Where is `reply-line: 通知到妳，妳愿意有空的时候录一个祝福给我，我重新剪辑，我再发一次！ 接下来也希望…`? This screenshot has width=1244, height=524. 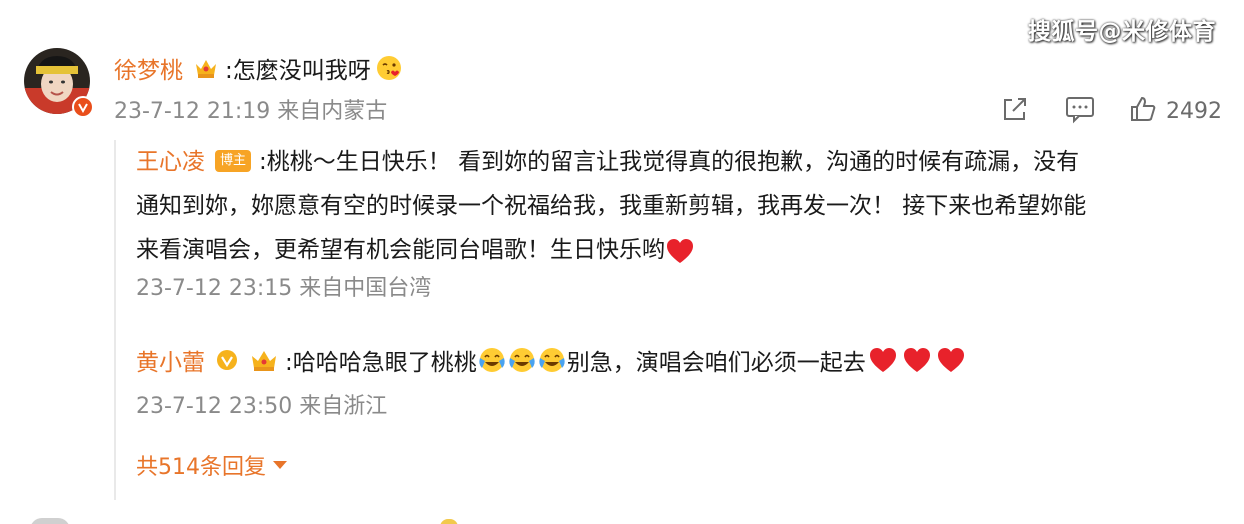 reply-line: 通知到妳，妳愿意有空的时候录一个祝福给我，我重新剪辑，我再发一次！ 接下来也希望… is located at coordinates (611, 206).